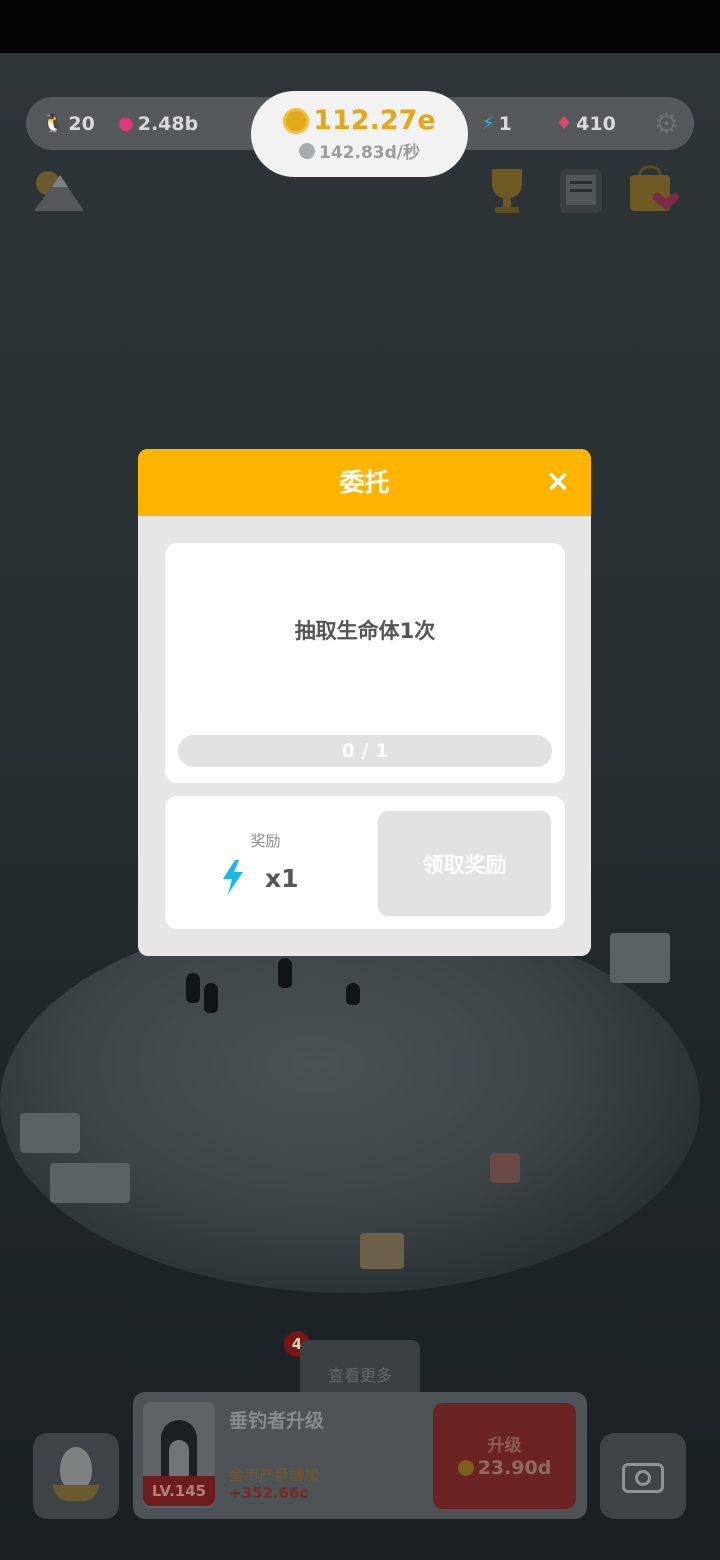 This screenshot has height=1560, width=720. Describe the element at coordinates (504, 1446) in the screenshot. I see `upgrade-button-label: 升级` at that location.